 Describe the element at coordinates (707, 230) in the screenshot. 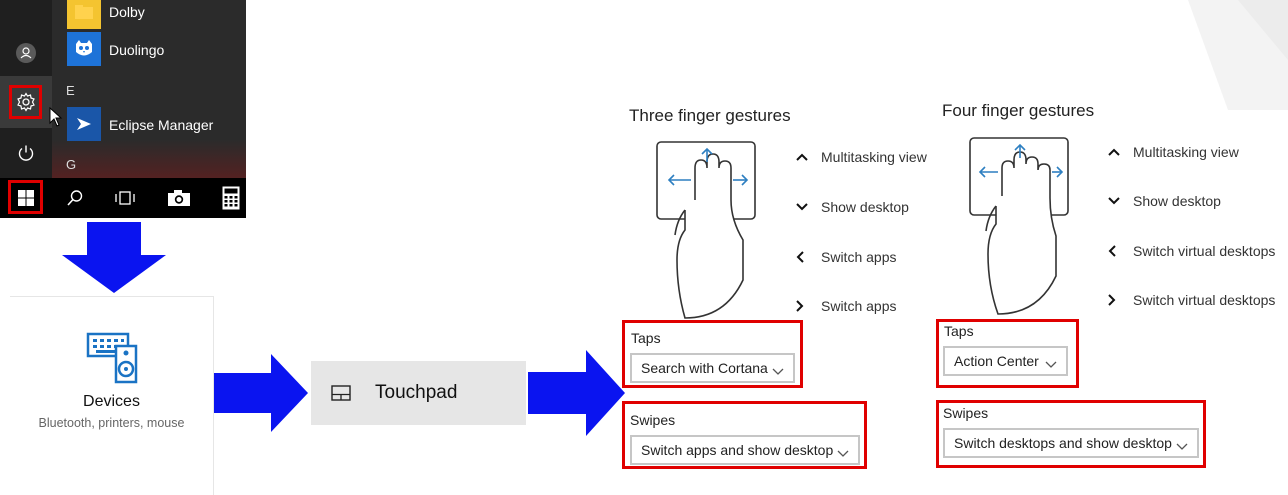

I see `three-finger-hand-illustration-icon` at that location.